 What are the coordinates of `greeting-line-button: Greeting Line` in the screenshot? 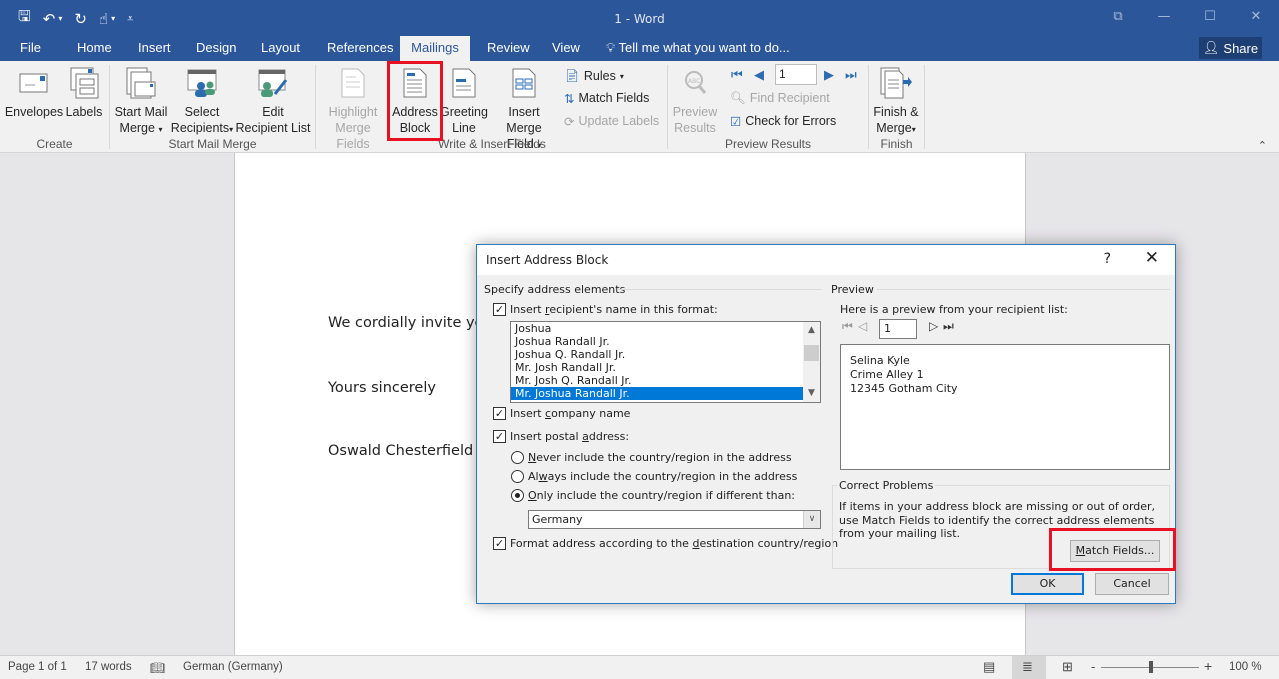 It's located at (464, 100).